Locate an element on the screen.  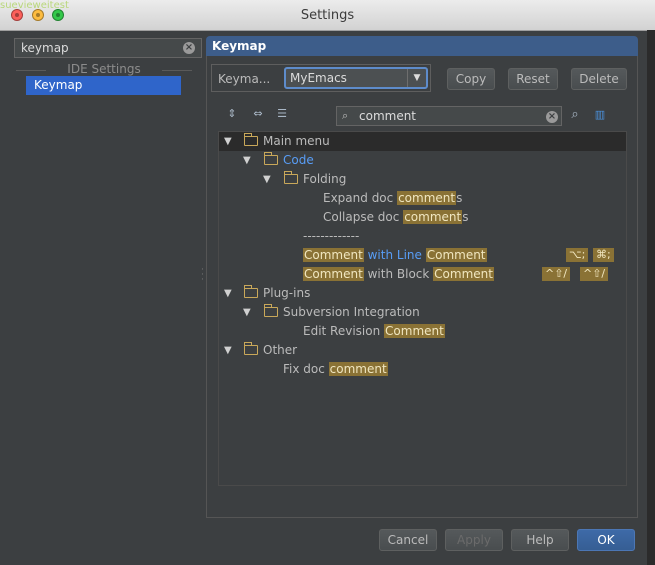
tree-node-comment-with-block-comment: Comment with Block Comment ^⇧/ ^⇧/ is located at coordinates (422, 274).